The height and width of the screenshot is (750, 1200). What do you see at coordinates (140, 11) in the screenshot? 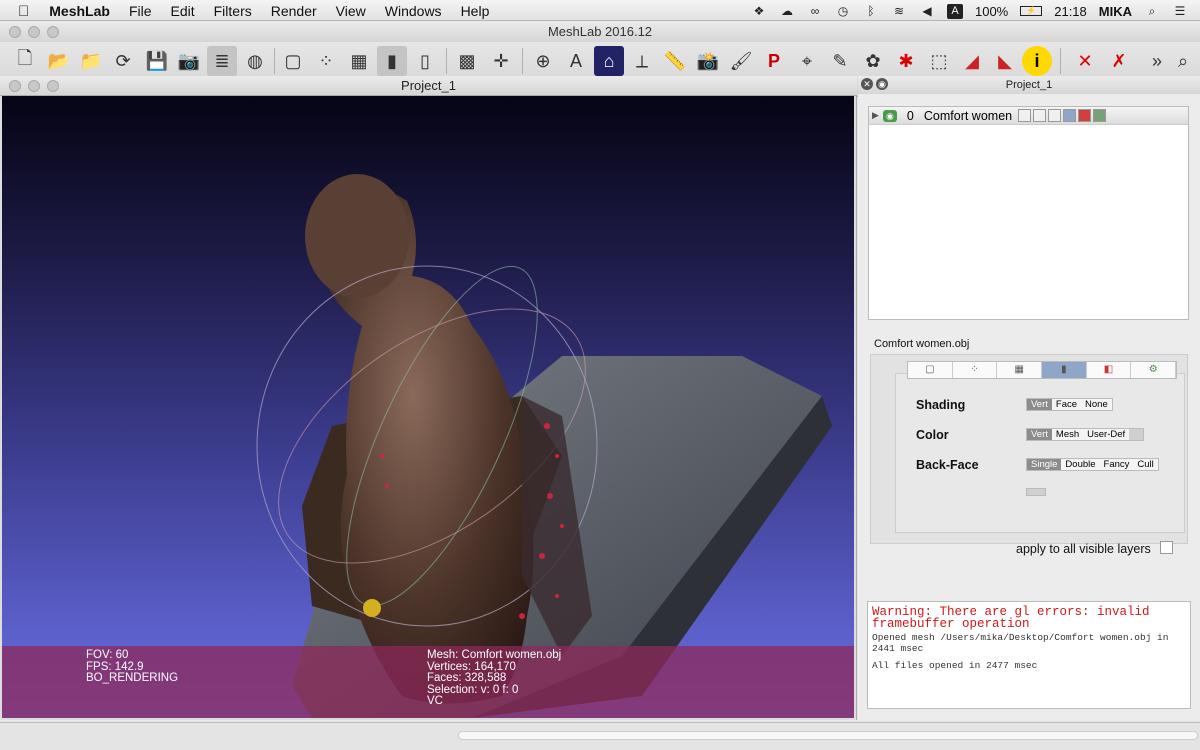
I see `menu-file: File` at bounding box center [140, 11].